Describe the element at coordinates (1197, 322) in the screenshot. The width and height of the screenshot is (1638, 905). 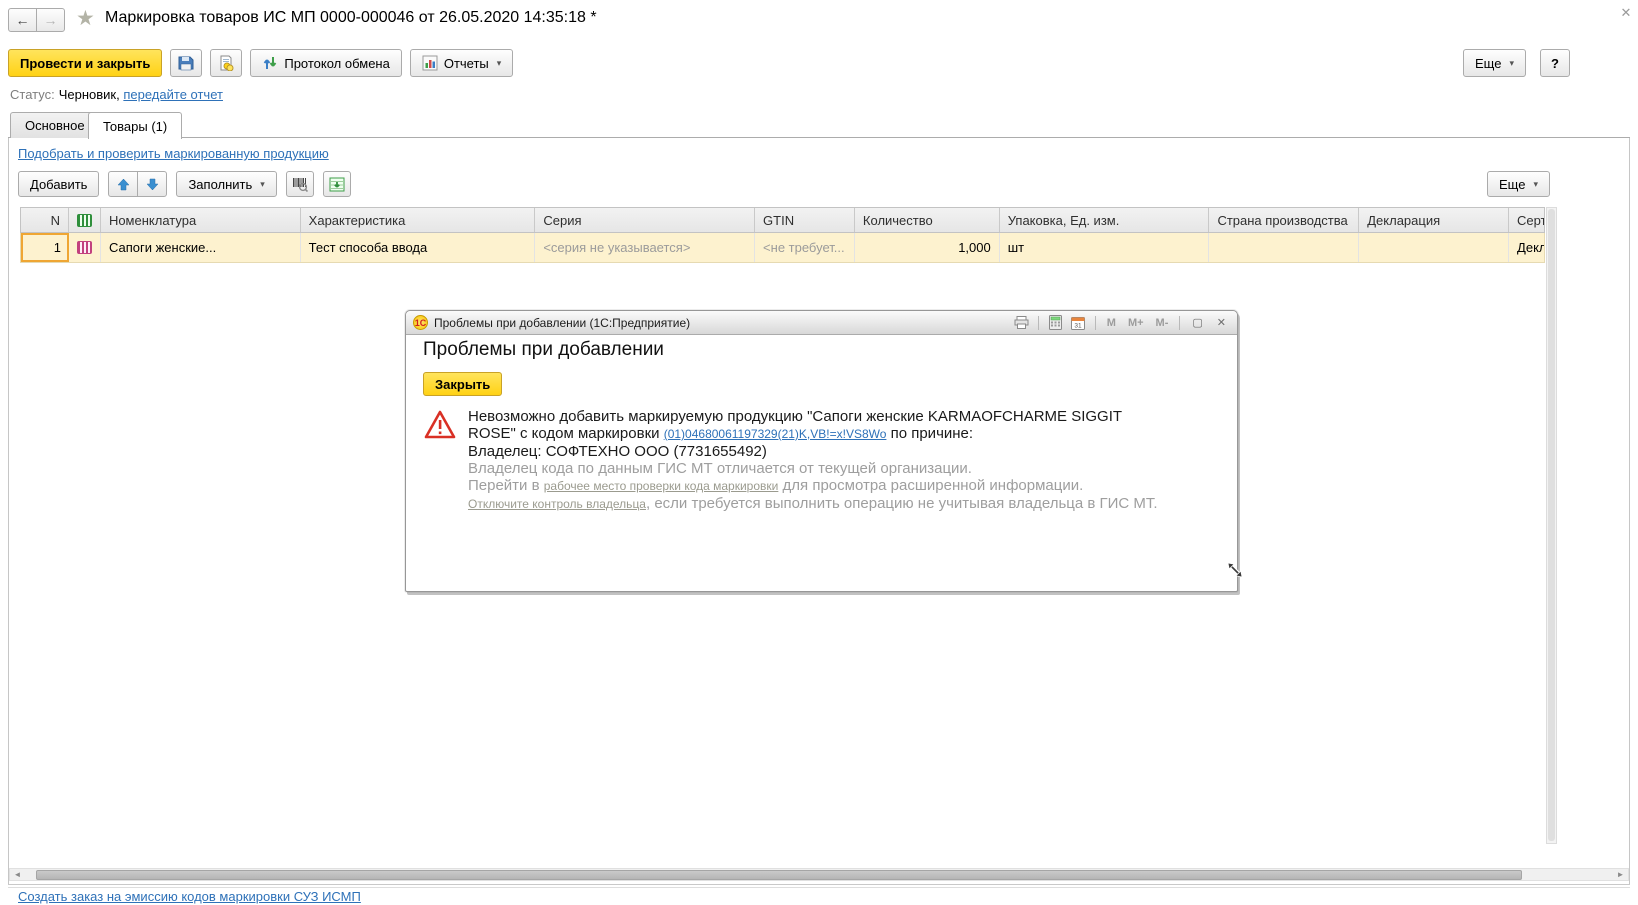
I see `dialog-maximize-icon: ▢` at that location.